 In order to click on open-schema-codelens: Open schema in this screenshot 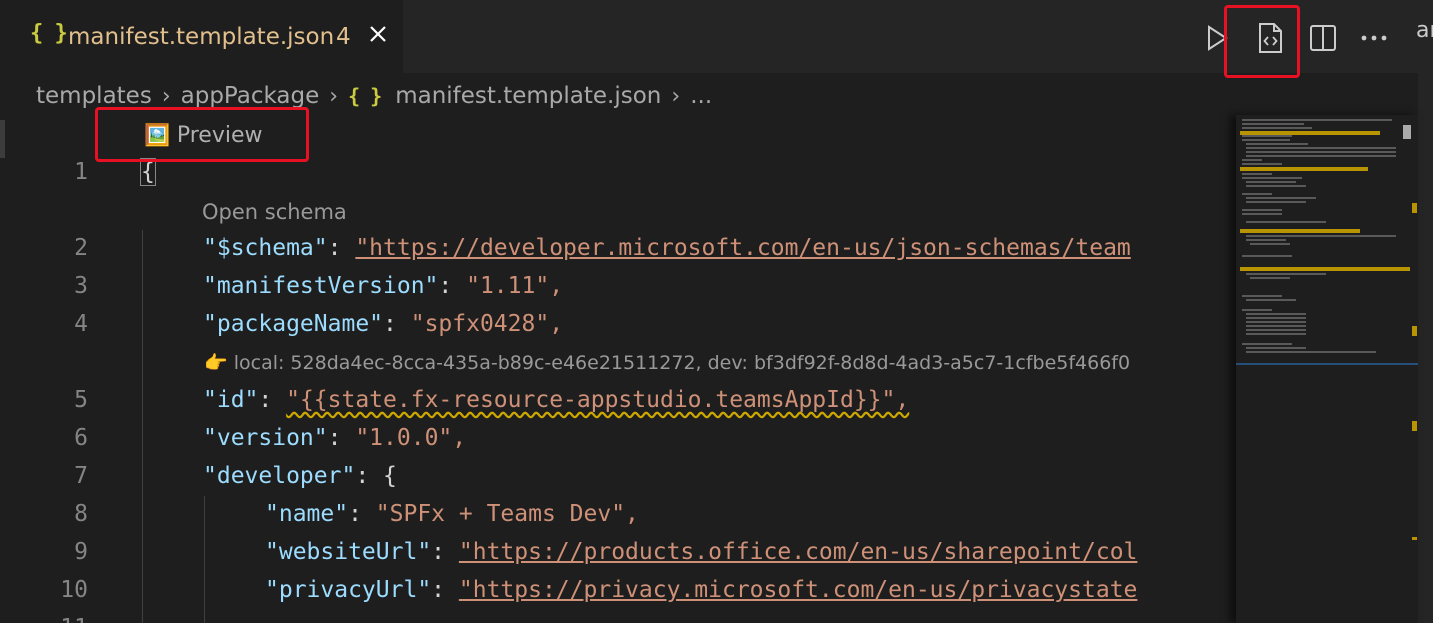, I will do `click(274, 212)`.